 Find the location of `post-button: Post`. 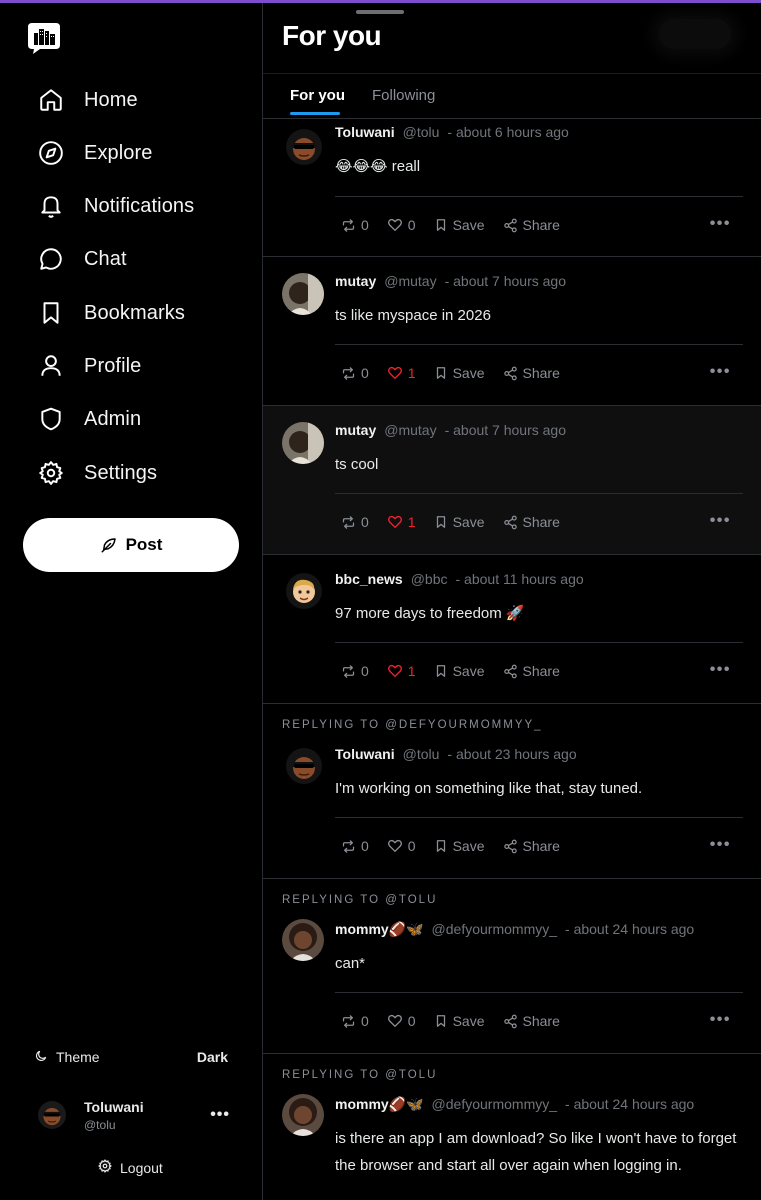

post-button: Post is located at coordinates (131, 545).